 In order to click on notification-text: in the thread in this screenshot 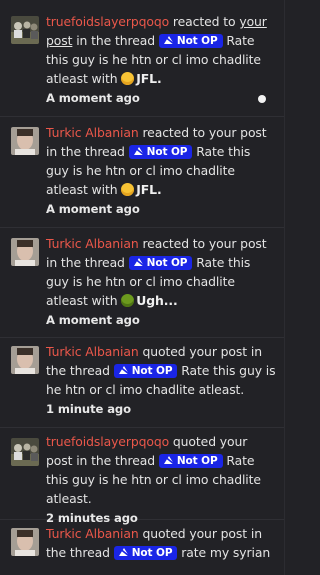, I will do `click(115, 40)`.